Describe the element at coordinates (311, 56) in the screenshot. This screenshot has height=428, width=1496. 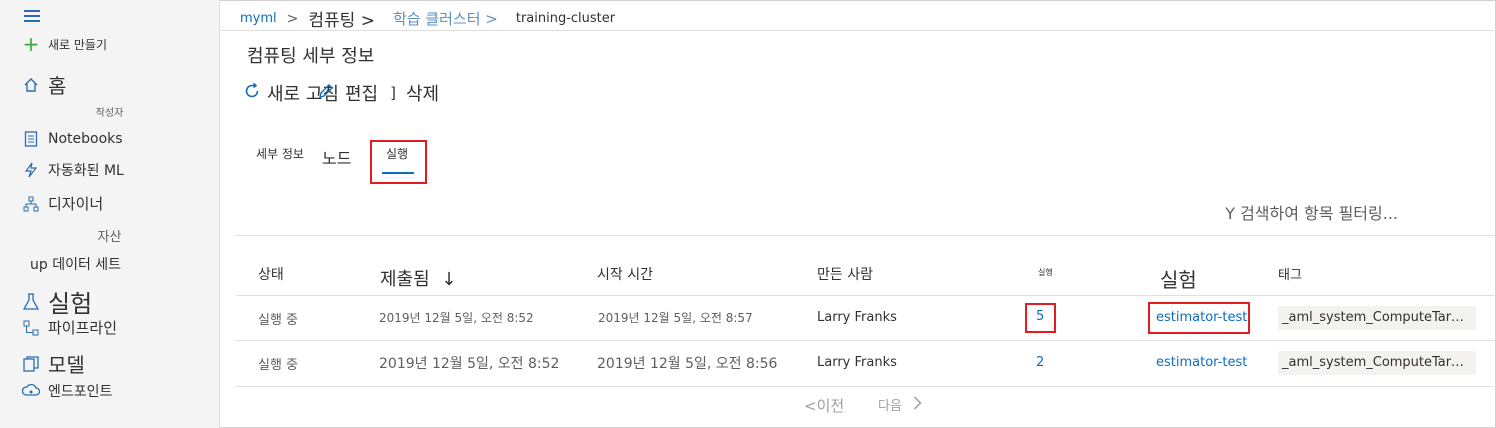
I see `page-title: 컴퓨팅 세부 정보` at that location.